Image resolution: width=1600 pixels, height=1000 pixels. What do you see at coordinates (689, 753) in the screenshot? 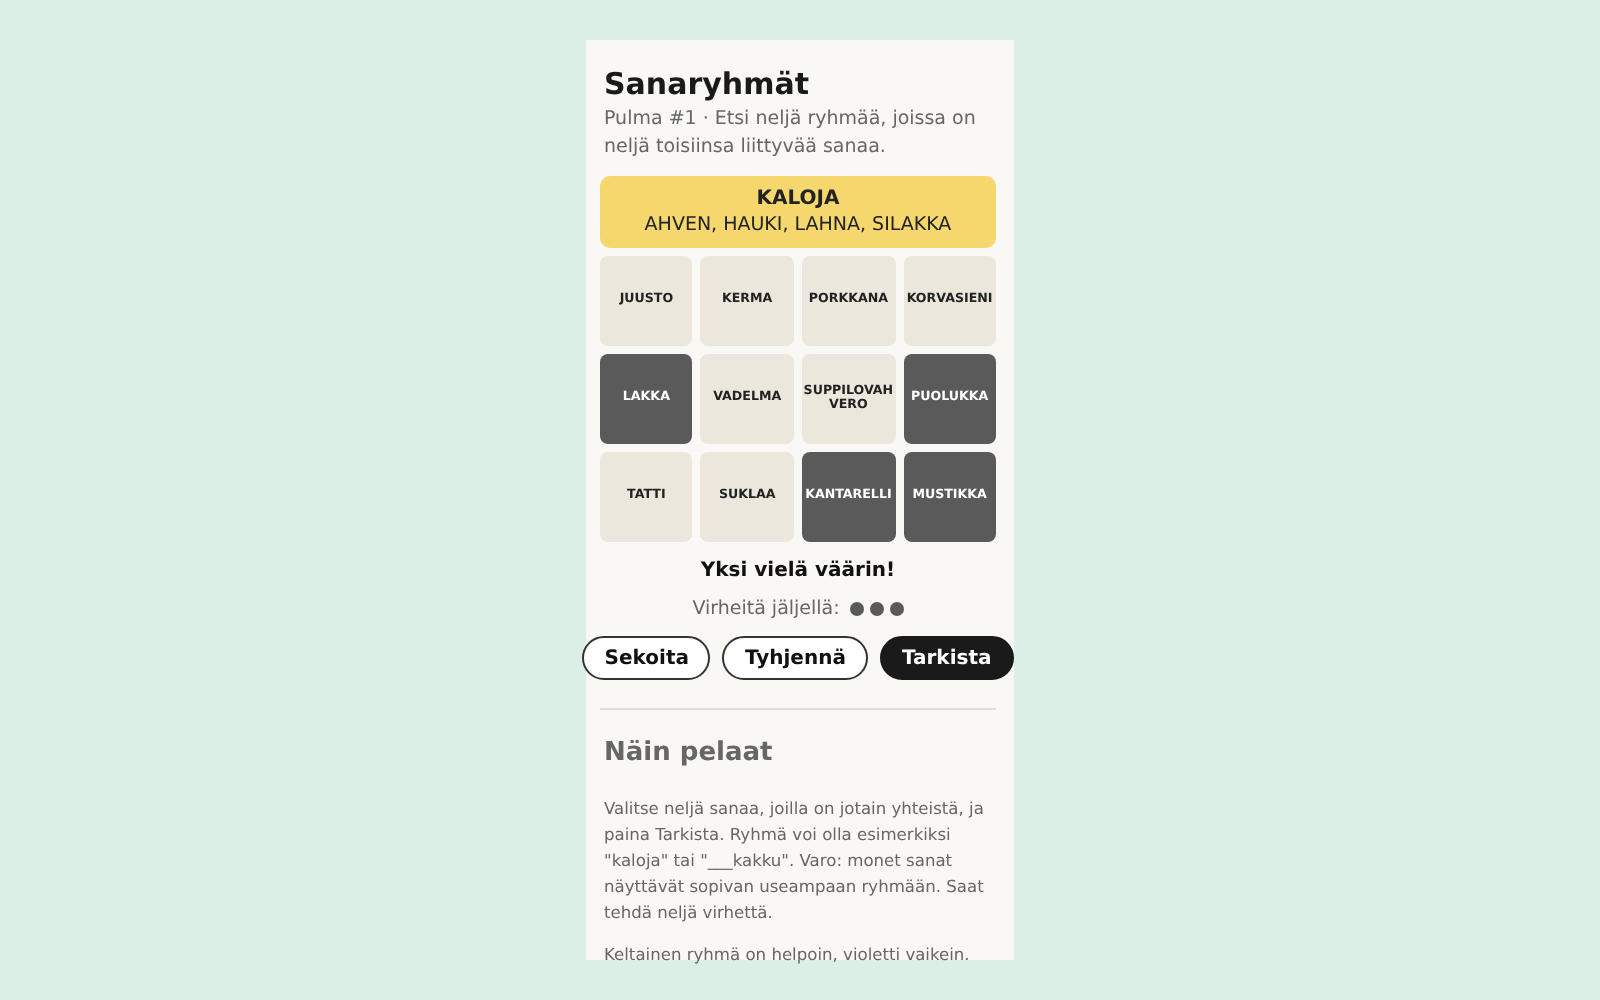
I see `help-heading: Näin pelaat` at bounding box center [689, 753].